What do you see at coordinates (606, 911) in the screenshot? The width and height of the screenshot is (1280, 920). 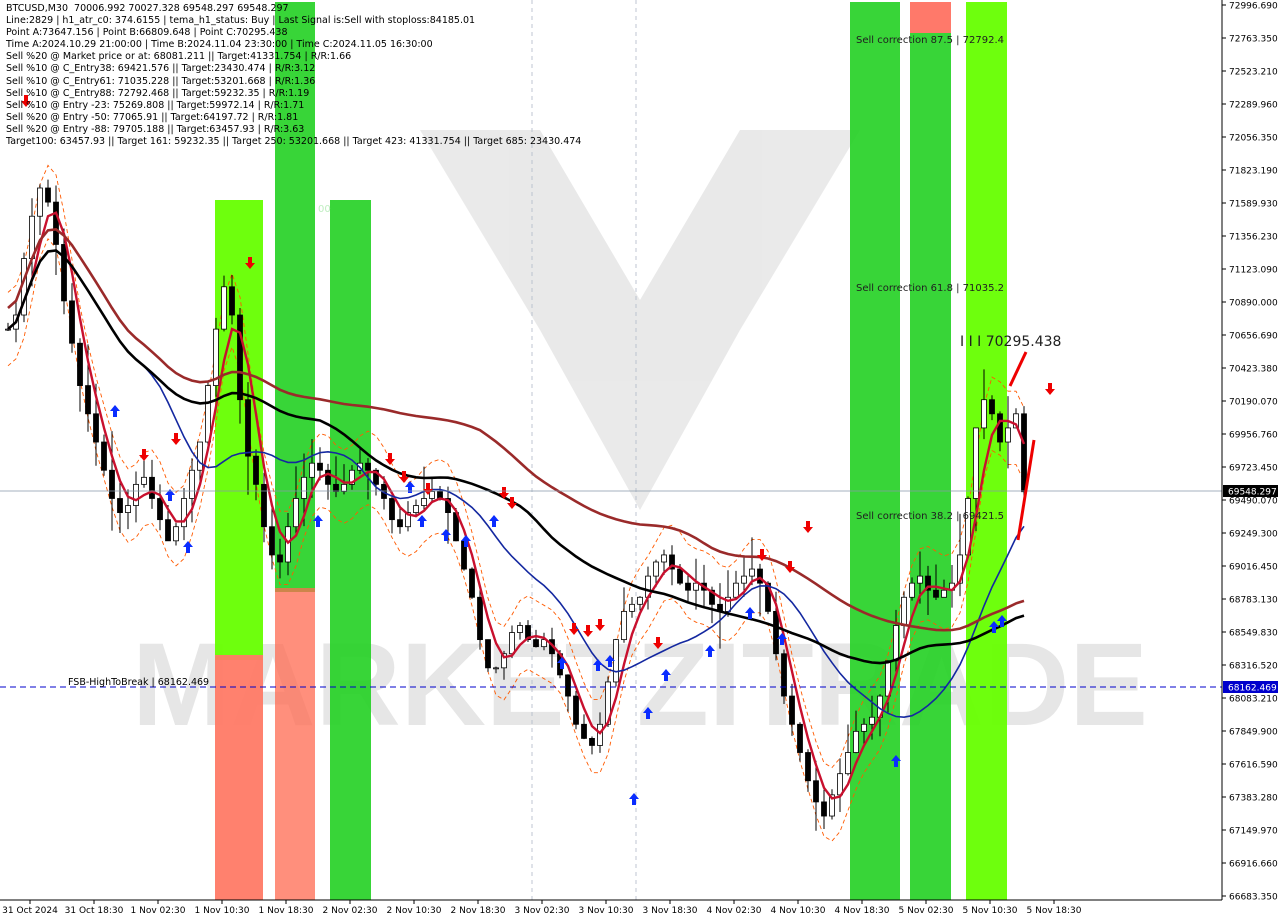 I see `x-tick-label: 3 Nov 10:30` at bounding box center [606, 911].